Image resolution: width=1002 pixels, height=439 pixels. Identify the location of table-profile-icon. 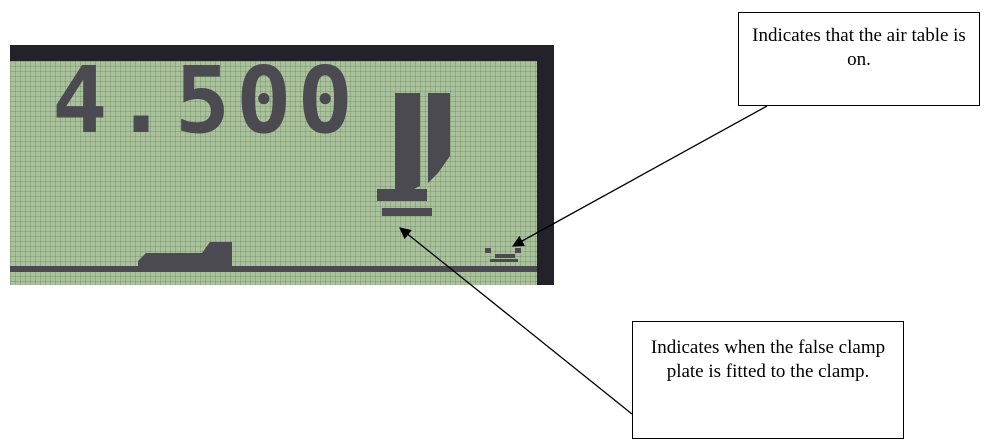
(185, 254).